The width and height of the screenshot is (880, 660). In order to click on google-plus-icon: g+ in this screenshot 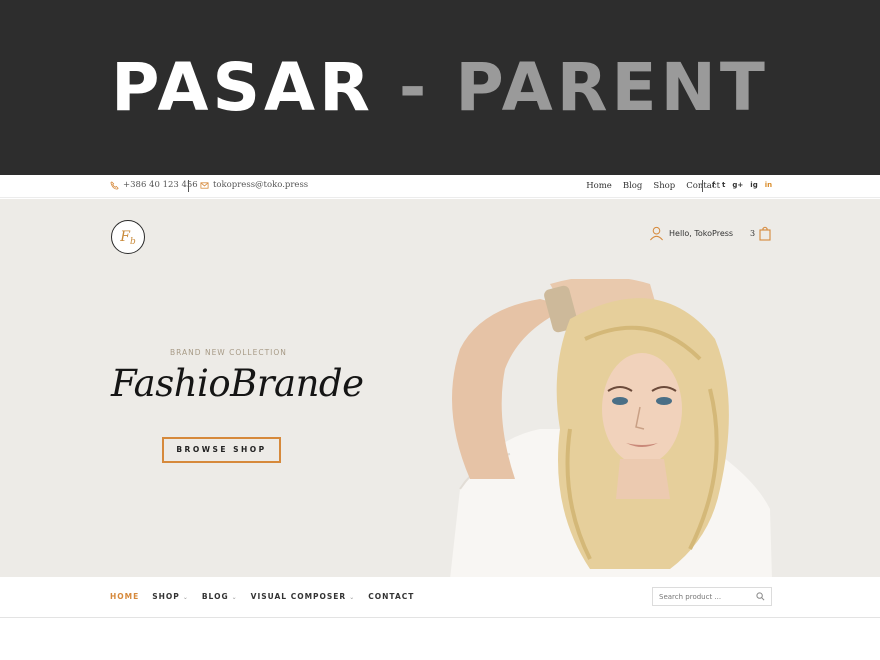, I will do `click(737, 185)`.